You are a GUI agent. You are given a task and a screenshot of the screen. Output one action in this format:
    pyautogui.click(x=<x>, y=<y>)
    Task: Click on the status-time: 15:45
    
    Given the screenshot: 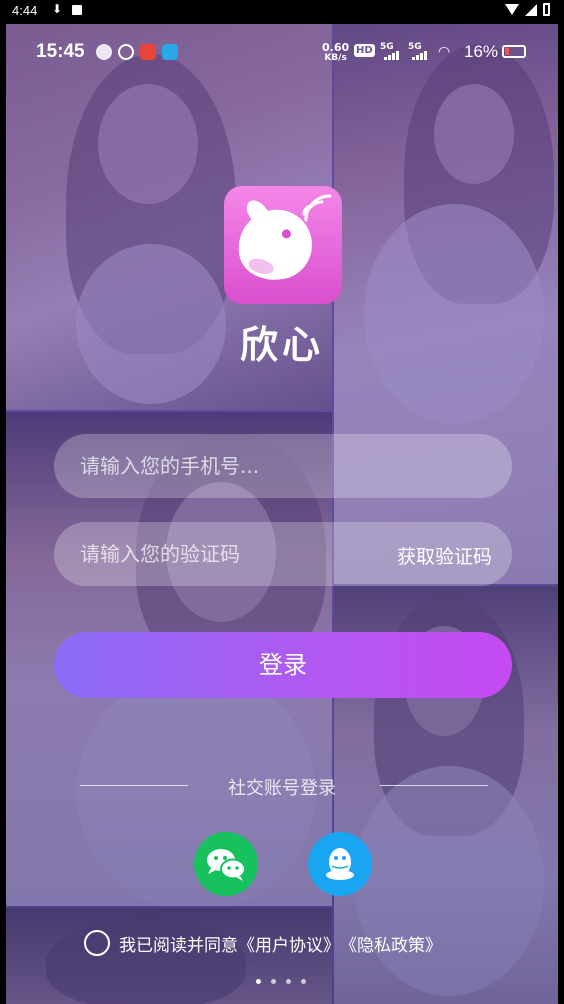 What is the action you would take?
    pyautogui.click(x=60, y=51)
    